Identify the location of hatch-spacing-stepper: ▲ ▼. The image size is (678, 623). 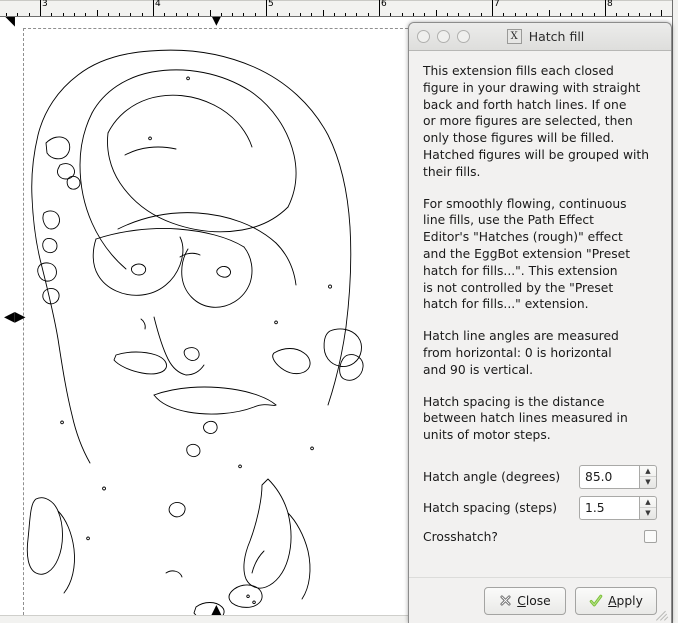
(648, 507).